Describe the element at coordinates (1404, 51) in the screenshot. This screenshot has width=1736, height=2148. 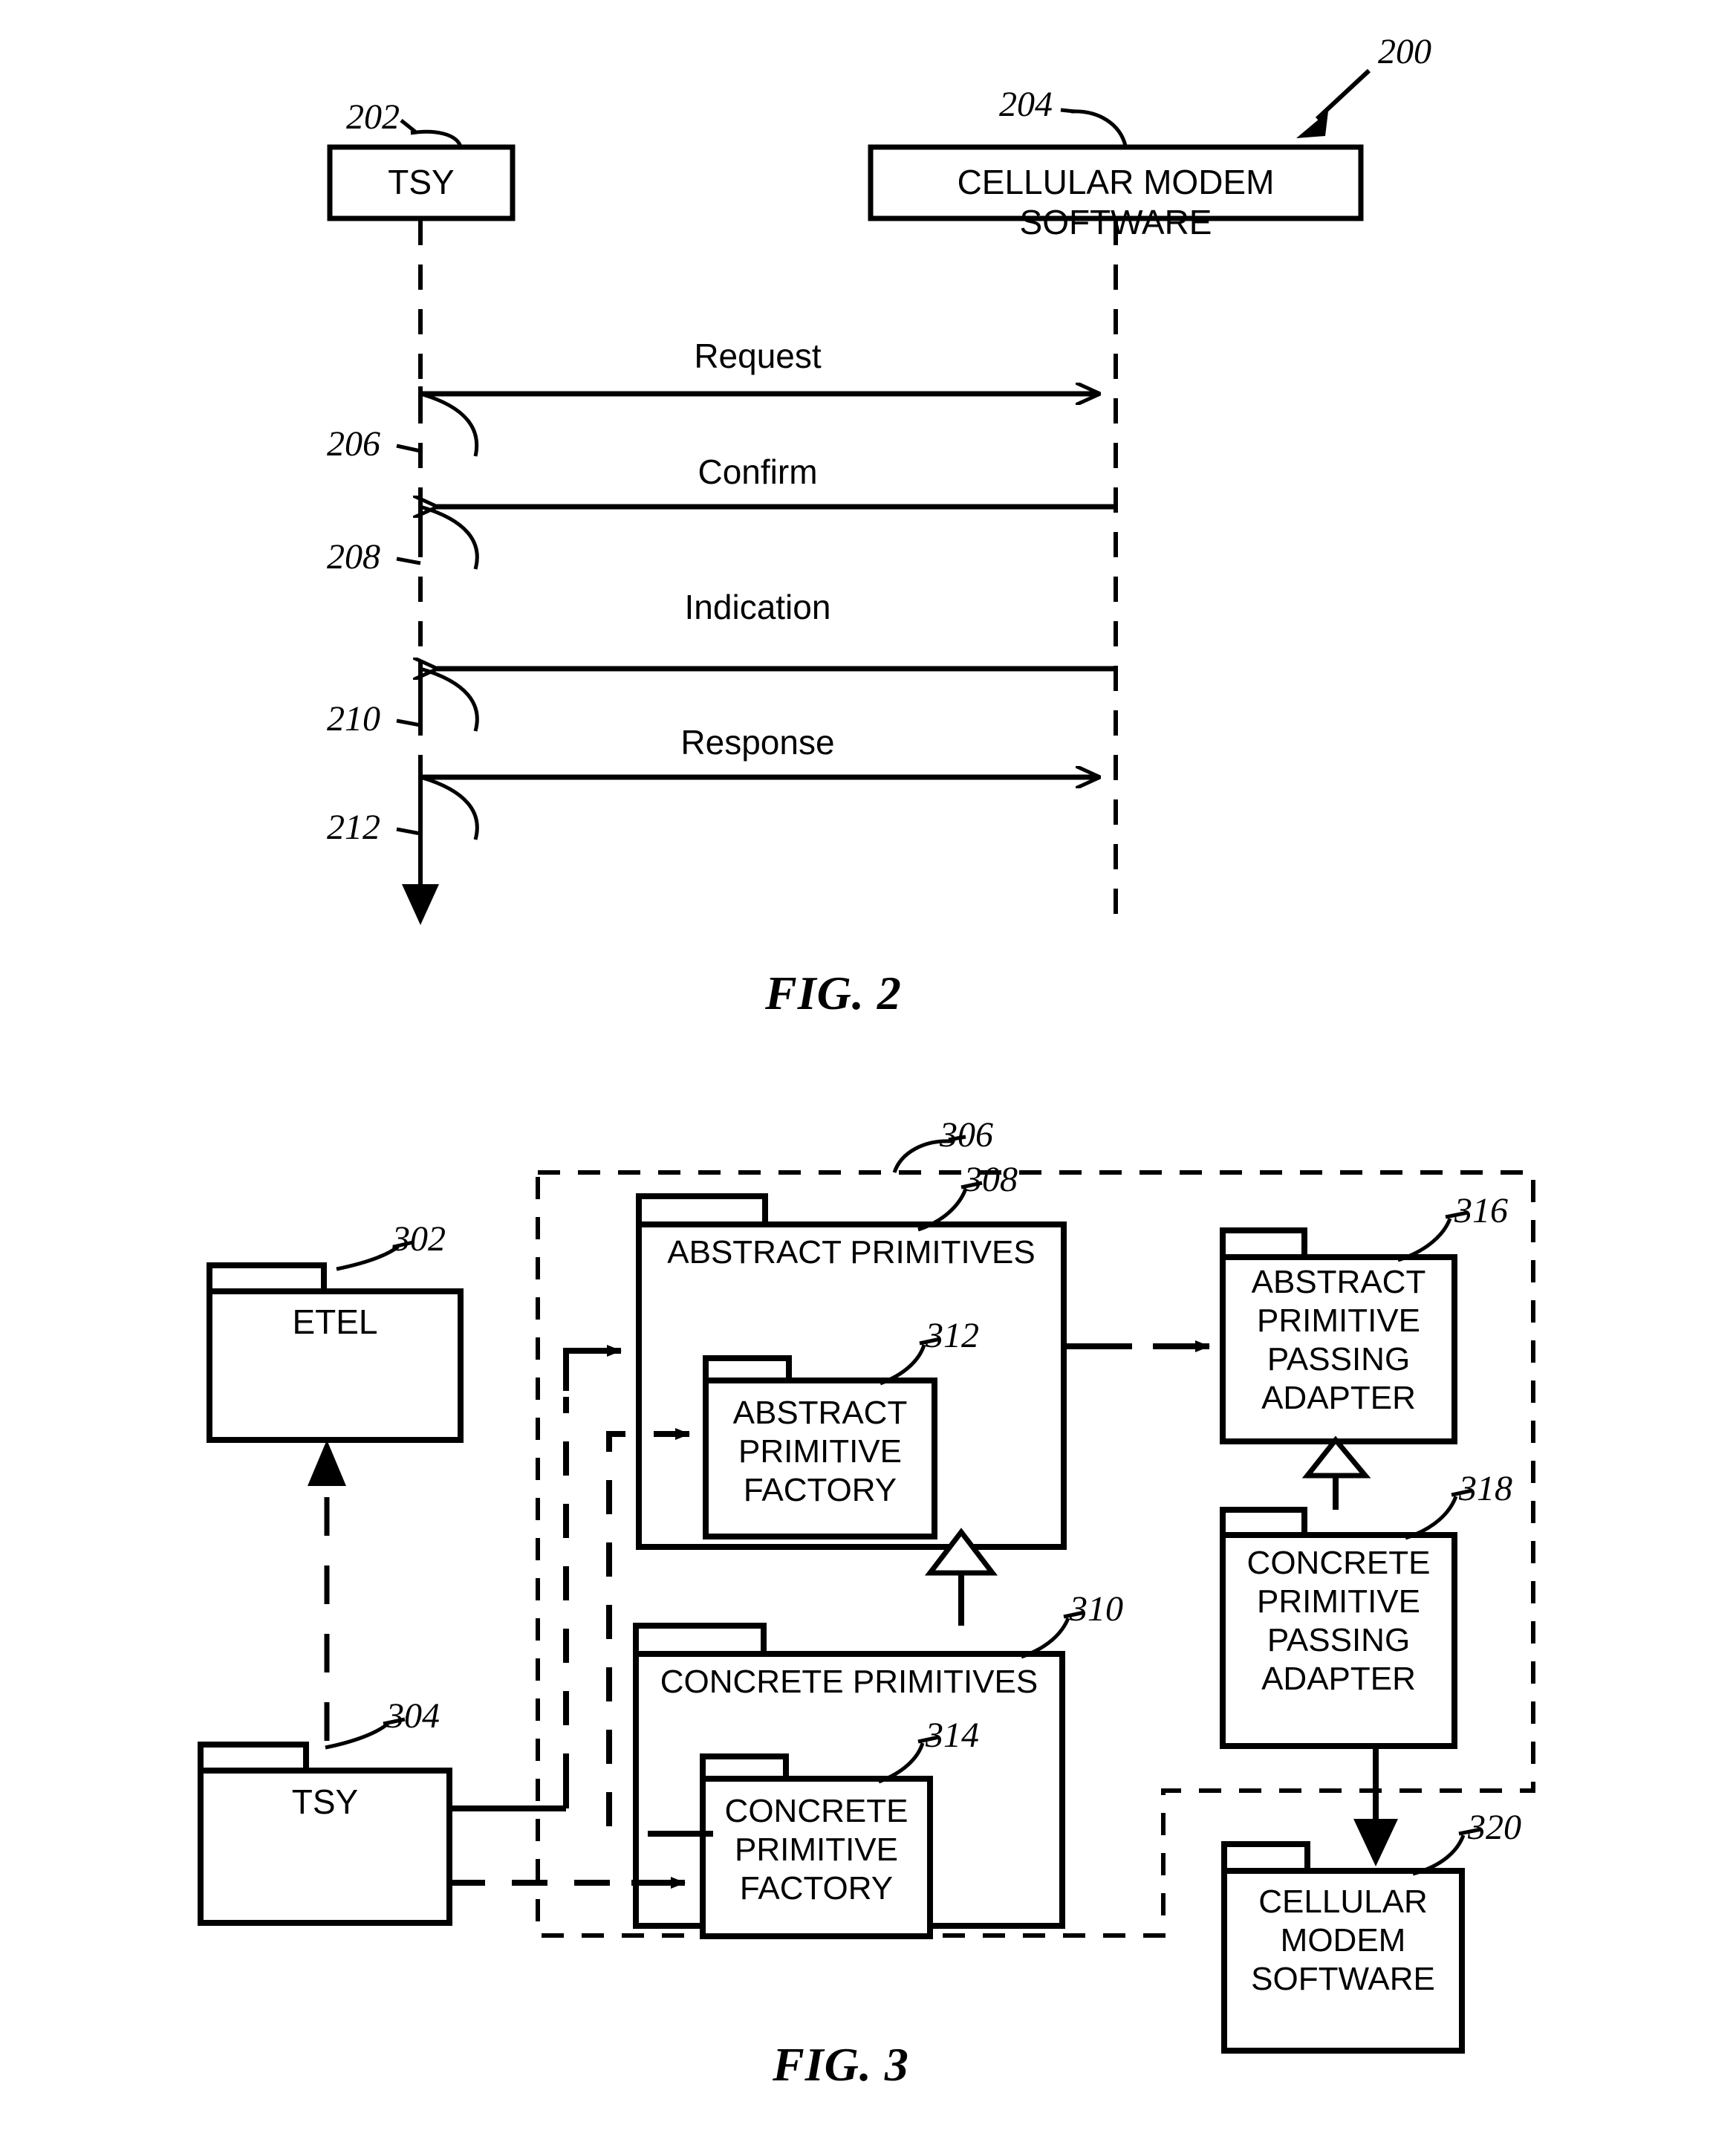
I see `fig2-ref-200: 200` at that location.